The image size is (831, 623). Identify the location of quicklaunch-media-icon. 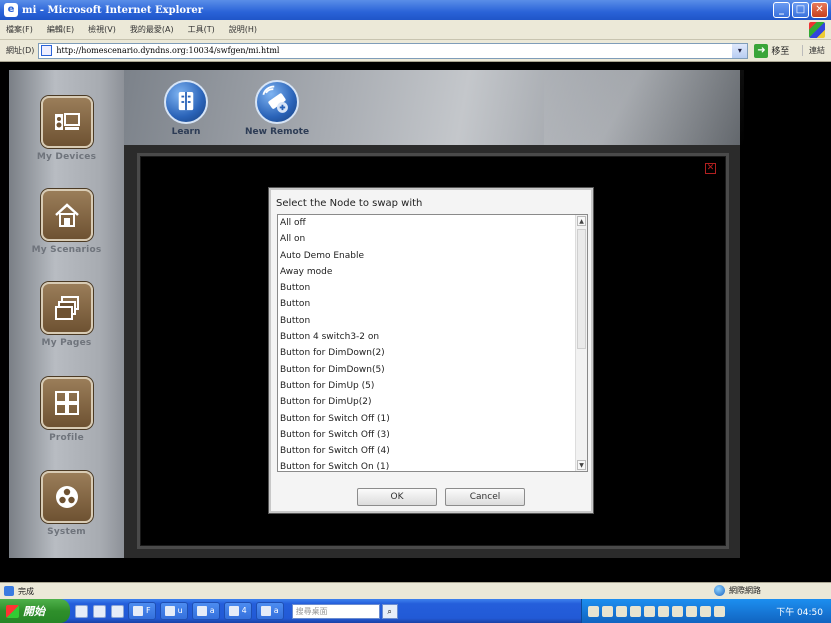
(99, 611).